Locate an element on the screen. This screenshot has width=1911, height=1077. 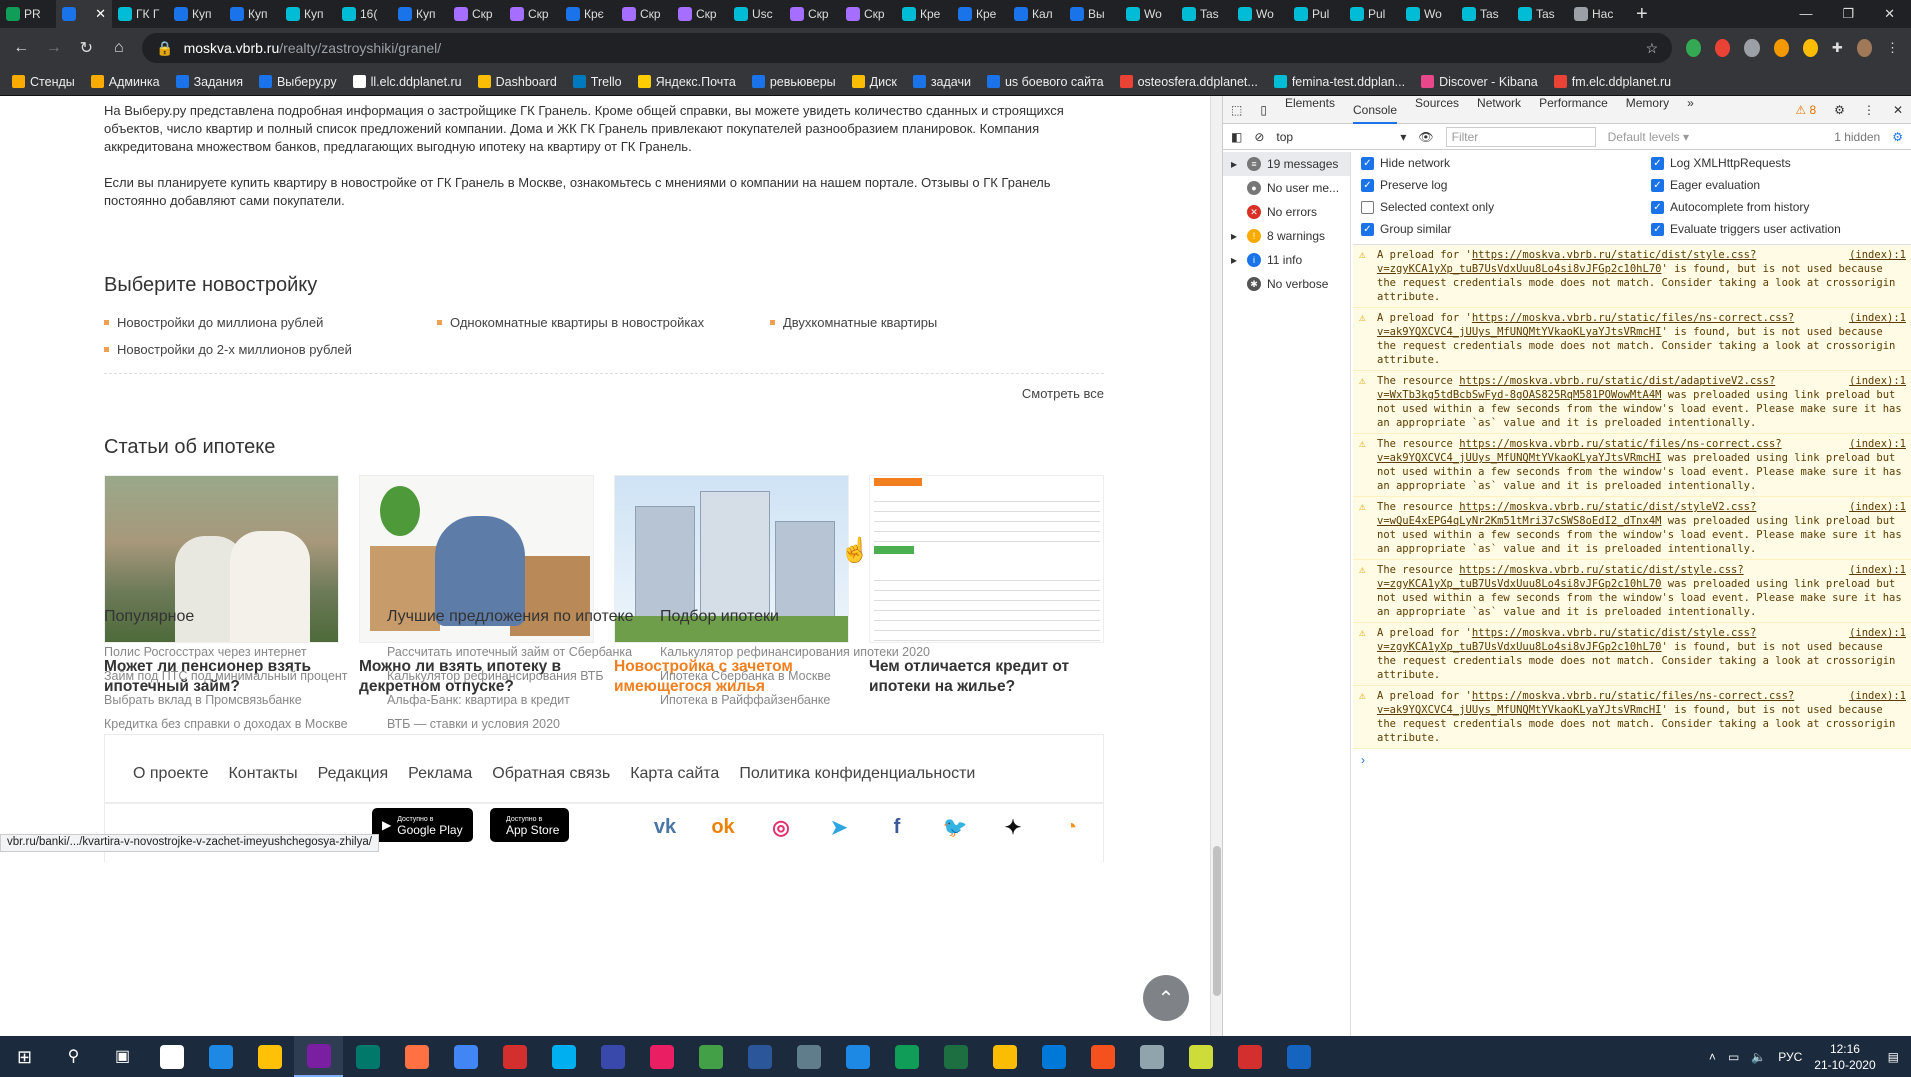
bookmark-item: Диск is located at coordinates (874, 82).